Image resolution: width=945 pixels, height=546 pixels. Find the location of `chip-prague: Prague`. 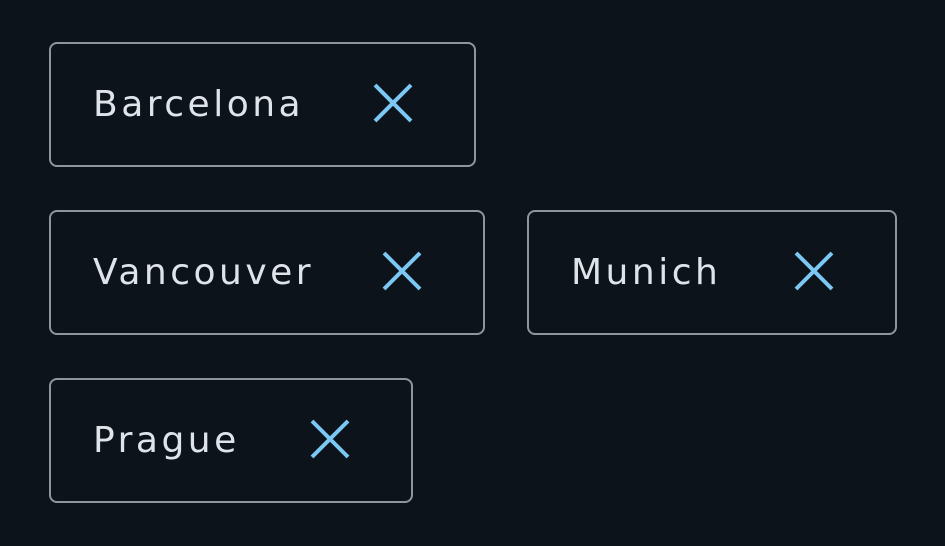

chip-prague: Prague is located at coordinates (231, 440).